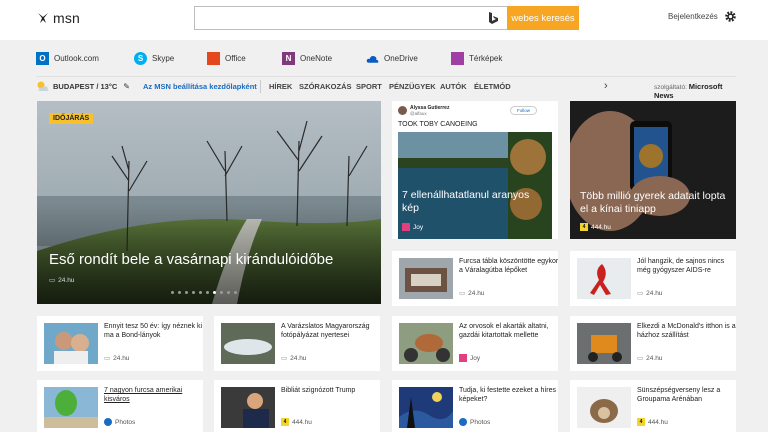 This screenshot has height=432, width=768. I want to click on nav-item-eletmod: ÉLETMÓD, so click(492, 86).